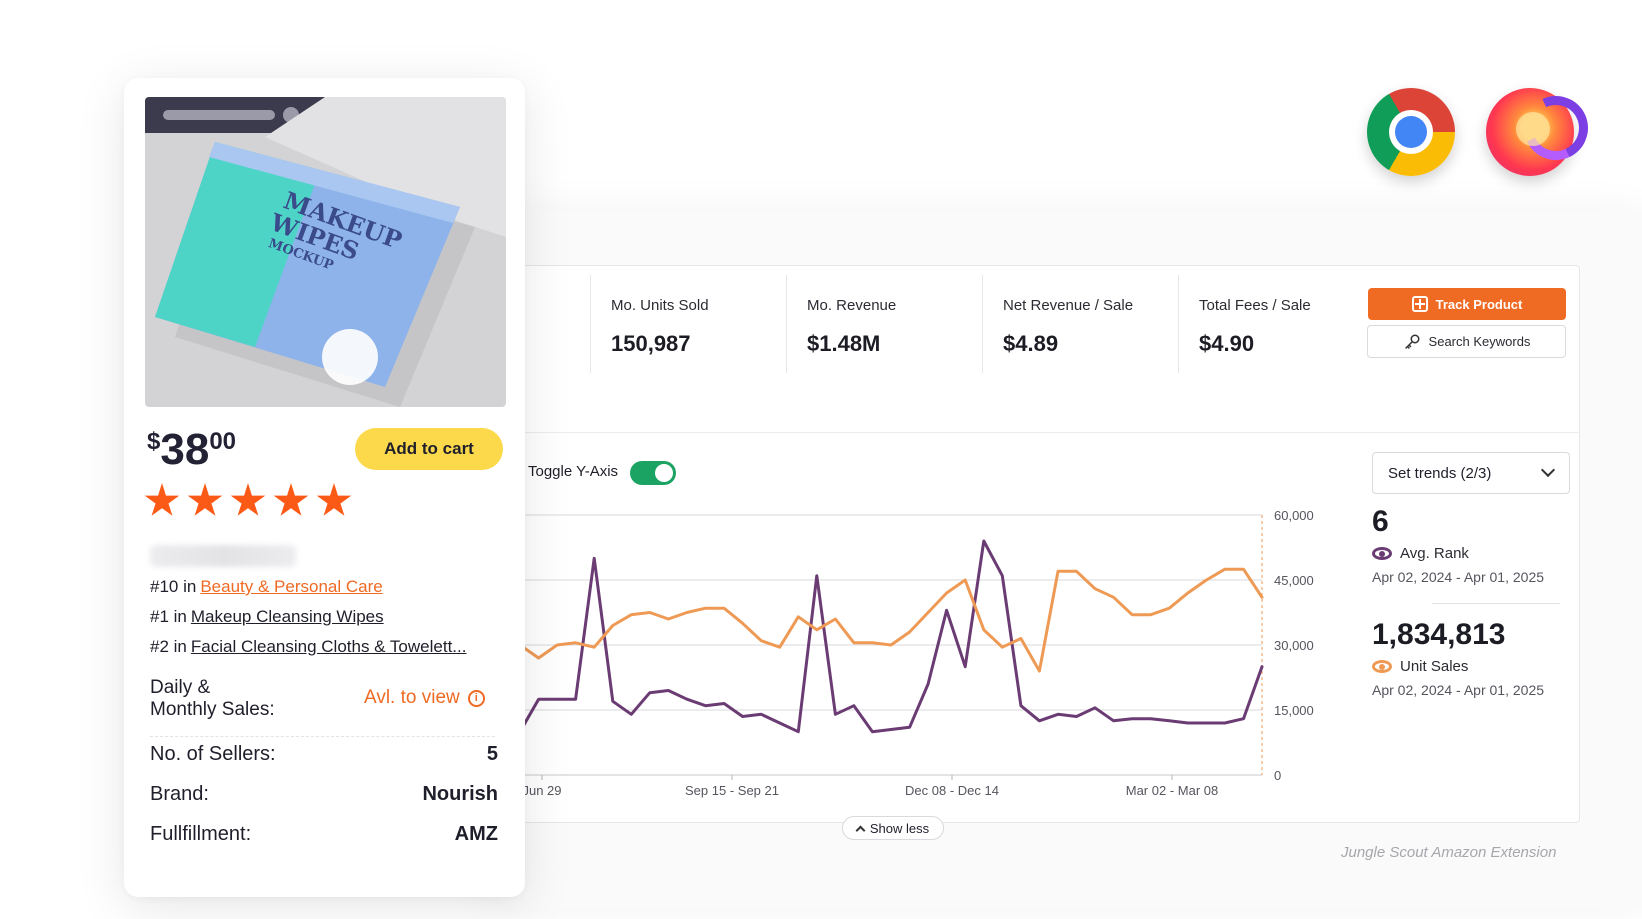 The width and height of the screenshot is (1642, 919). I want to click on rank-category-link: Beauty & Personal Care, so click(291, 586).